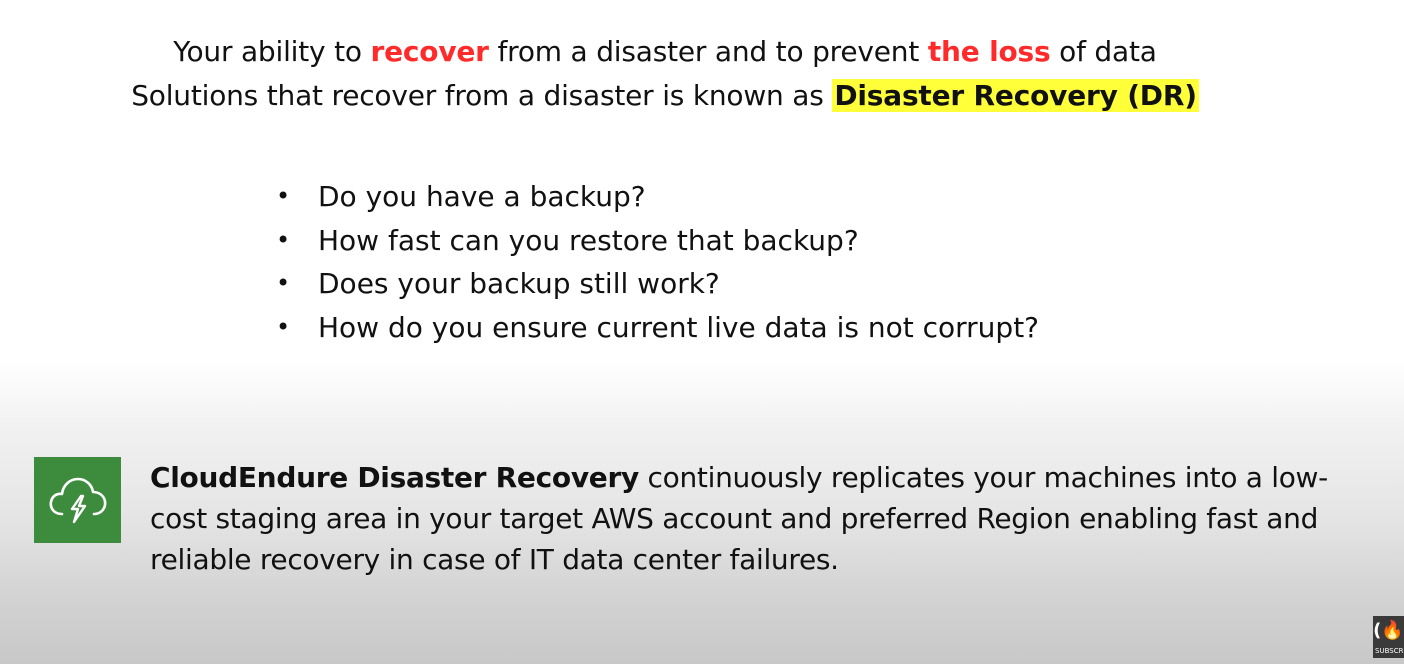 The width and height of the screenshot is (1404, 664). I want to click on cloud-lightning-icon, so click(77, 500).